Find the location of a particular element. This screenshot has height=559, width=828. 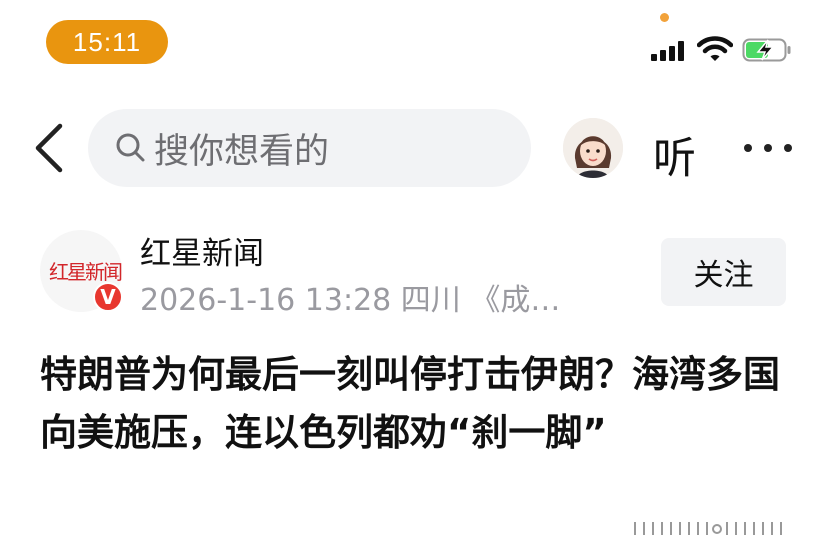

search-input: 搜你想看的 is located at coordinates (309, 148).